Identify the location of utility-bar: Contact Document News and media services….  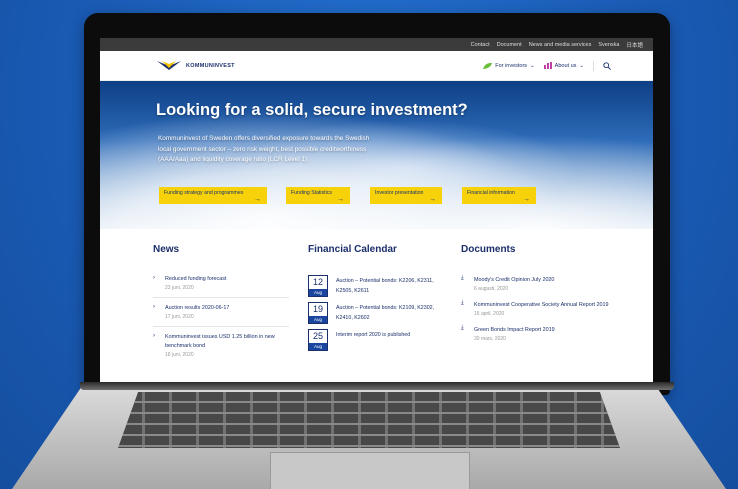
(376, 44).